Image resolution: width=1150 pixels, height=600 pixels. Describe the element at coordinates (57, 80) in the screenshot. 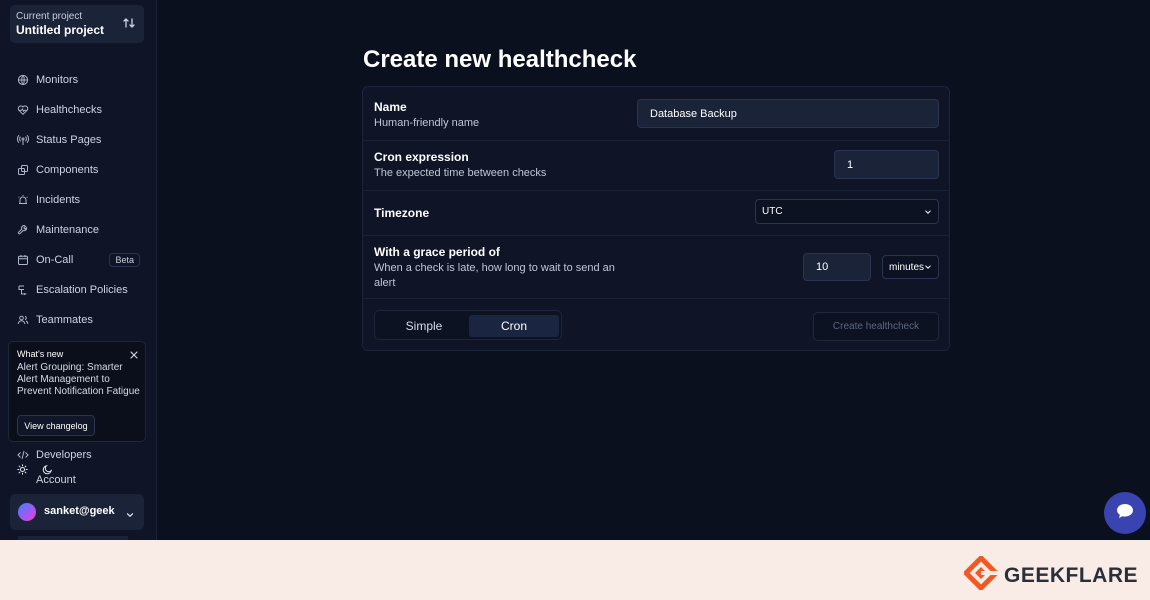

I see `sidebar-item-label: Monitors` at that location.